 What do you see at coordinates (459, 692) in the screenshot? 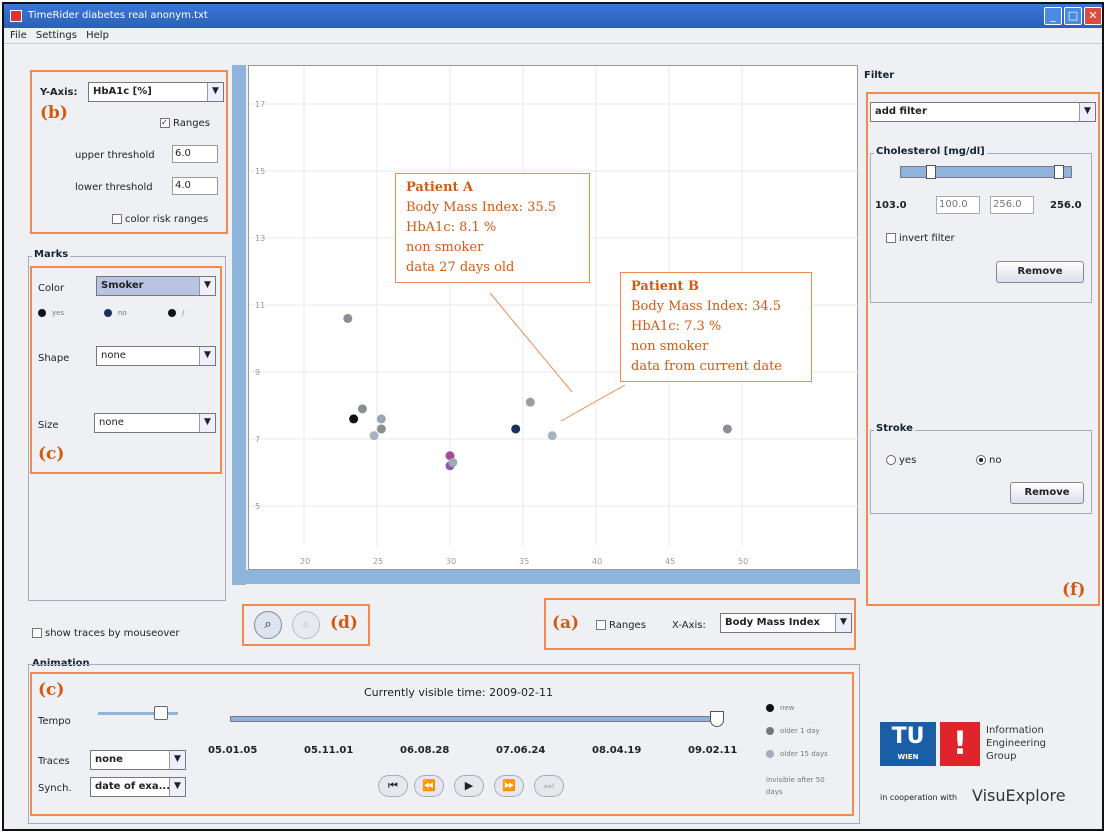
I see `current-time-label: Currently visible time: 2009-02-11` at bounding box center [459, 692].